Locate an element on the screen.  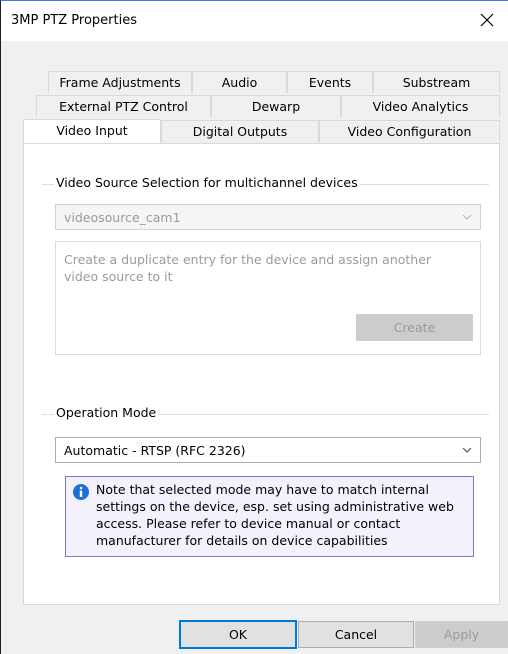
title-bar: 3MP PTZ Properties is located at coordinates (254, 21).